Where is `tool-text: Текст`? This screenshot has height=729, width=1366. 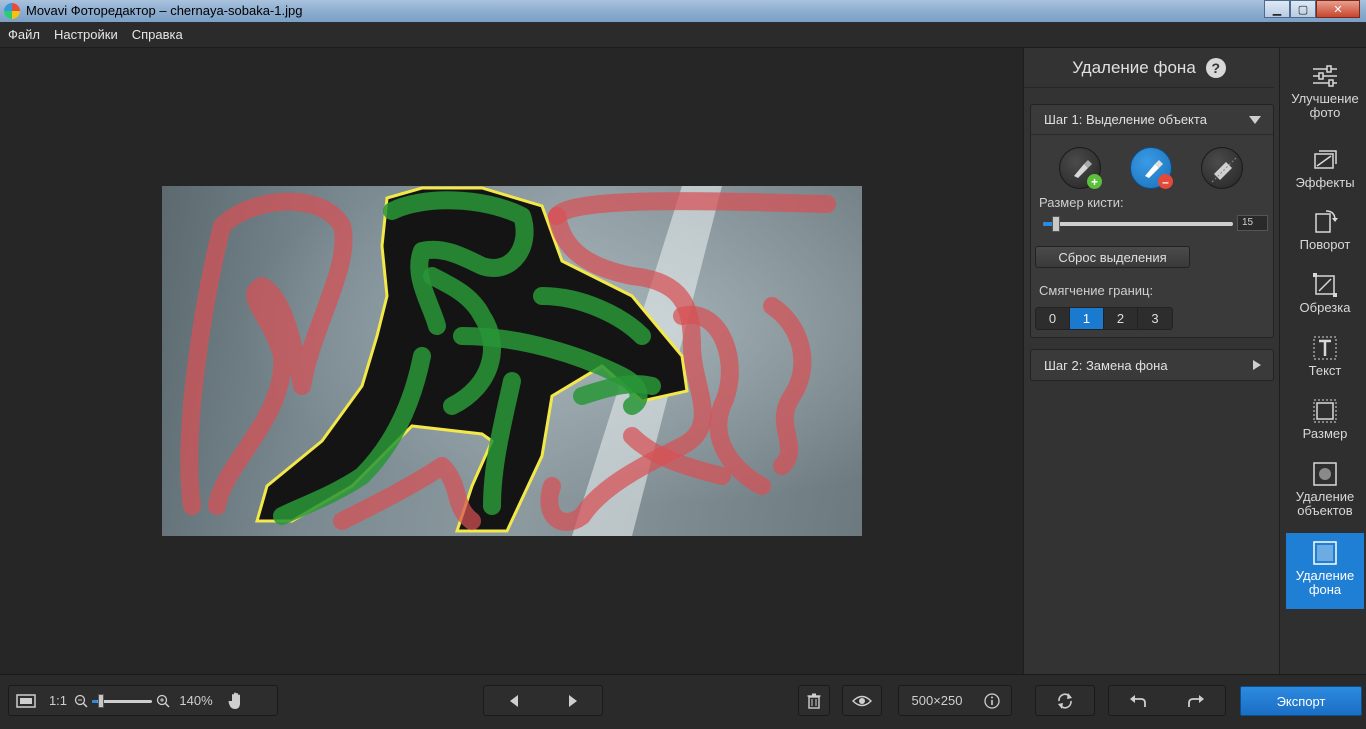 tool-text: Текст is located at coordinates (1325, 356).